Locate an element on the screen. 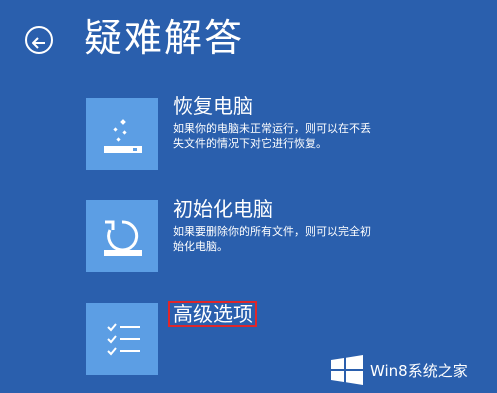 Image resolution: width=497 pixels, height=393 pixels. back-arrow-icon is located at coordinates (38, 41).